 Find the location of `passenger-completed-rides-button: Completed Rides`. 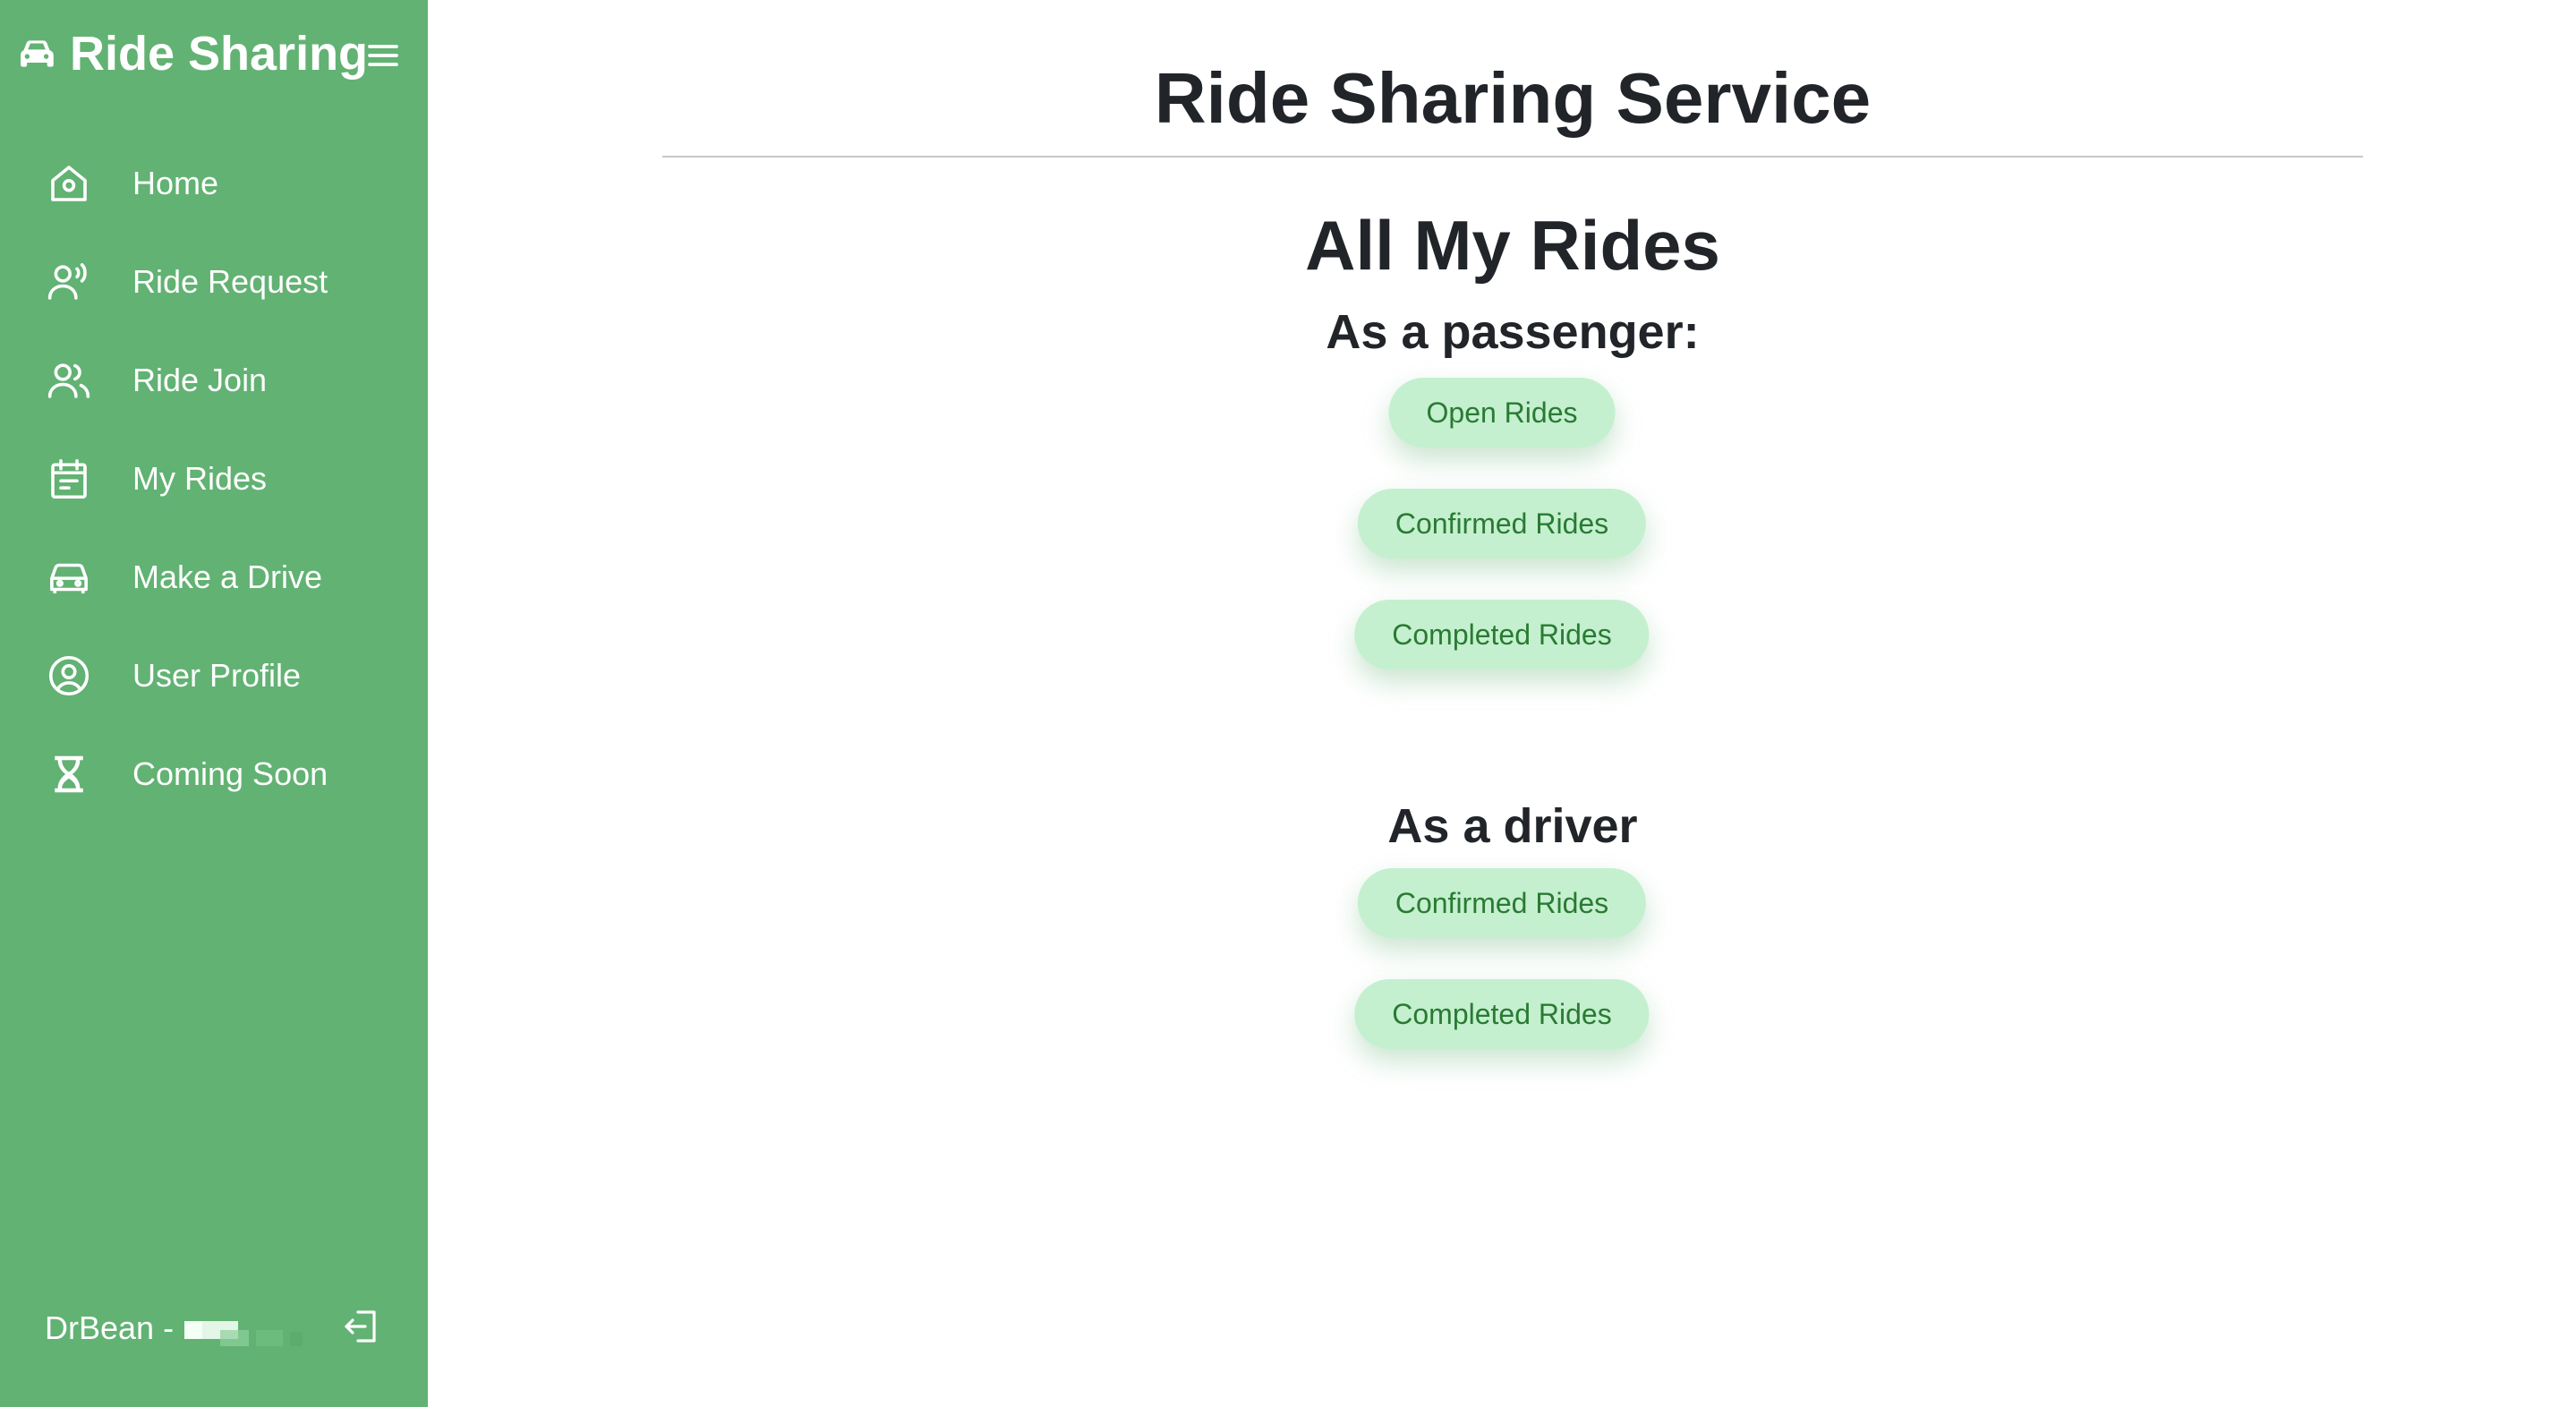

passenger-completed-rides-button: Completed Rides is located at coordinates (1502, 634).